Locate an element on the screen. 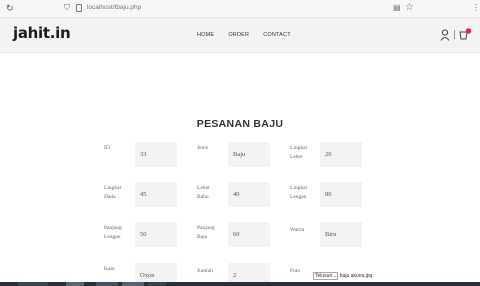 The height and width of the screenshot is (286, 480). panjang-baju-field: 60 is located at coordinates (249, 234).